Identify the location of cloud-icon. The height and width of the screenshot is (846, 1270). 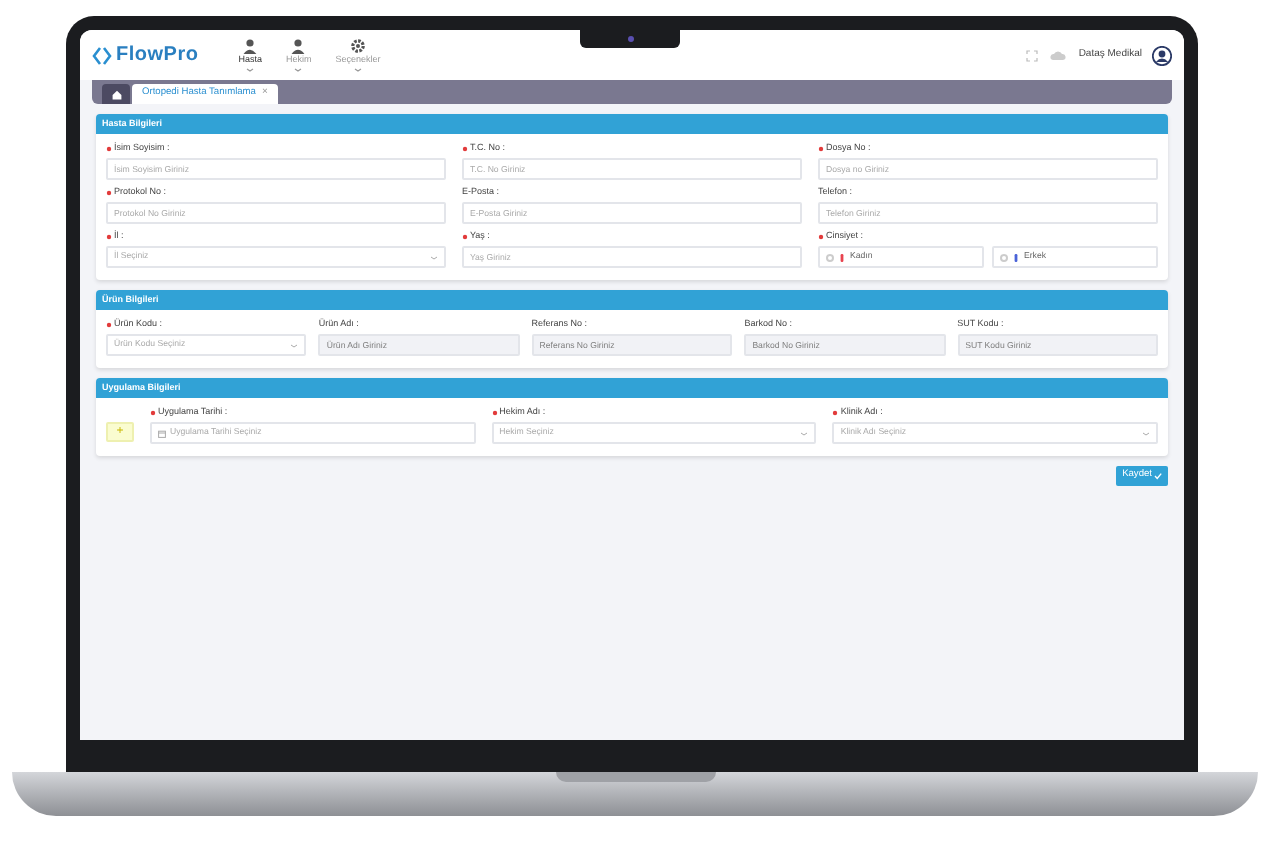
(1058, 55).